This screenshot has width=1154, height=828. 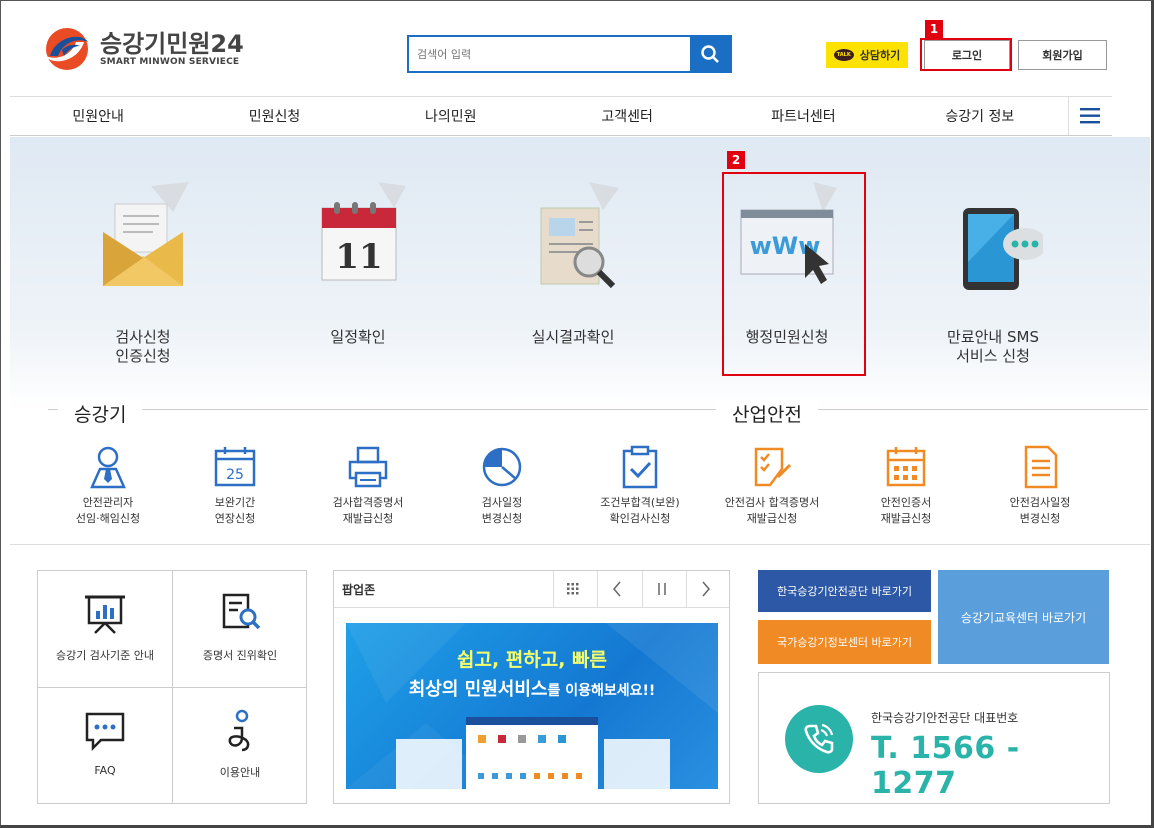 I want to click on service-item-safety-manager: 안전관리자 선임·해임신청, so click(x=108, y=486).